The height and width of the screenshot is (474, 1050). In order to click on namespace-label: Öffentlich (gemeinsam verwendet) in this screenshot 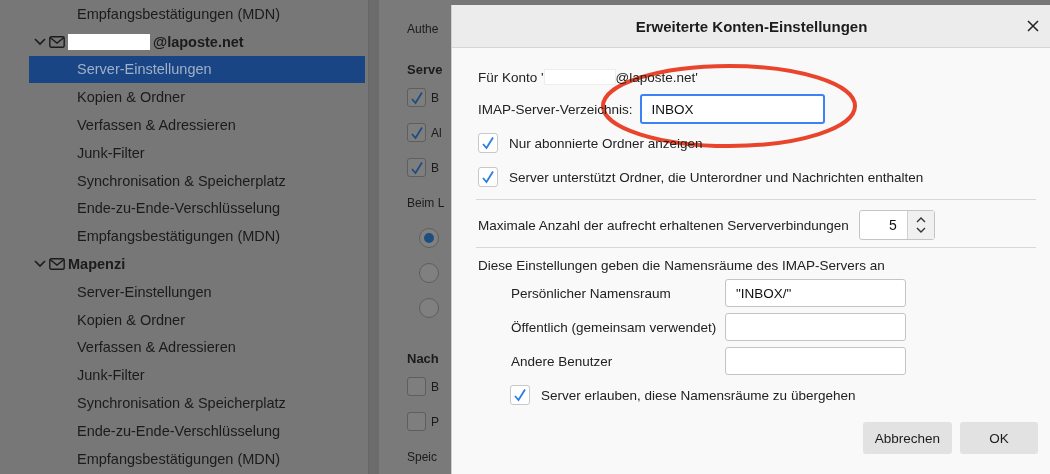, I will do `click(614, 327)`.